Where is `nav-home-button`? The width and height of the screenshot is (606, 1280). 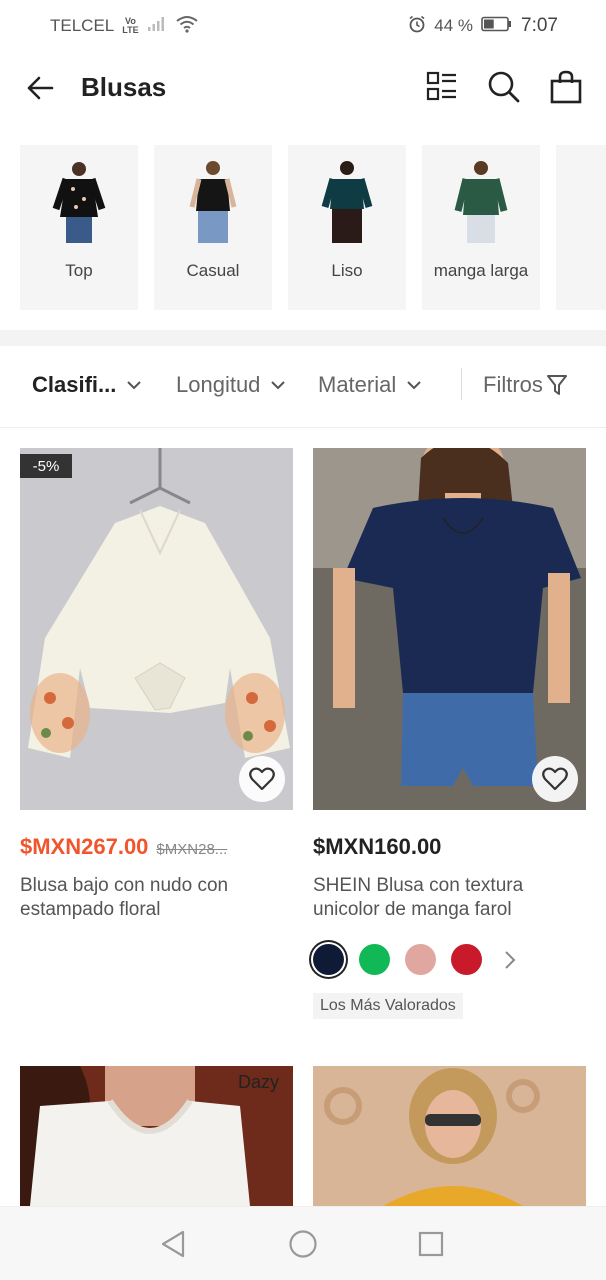 nav-home-button is located at coordinates (303, 1244).